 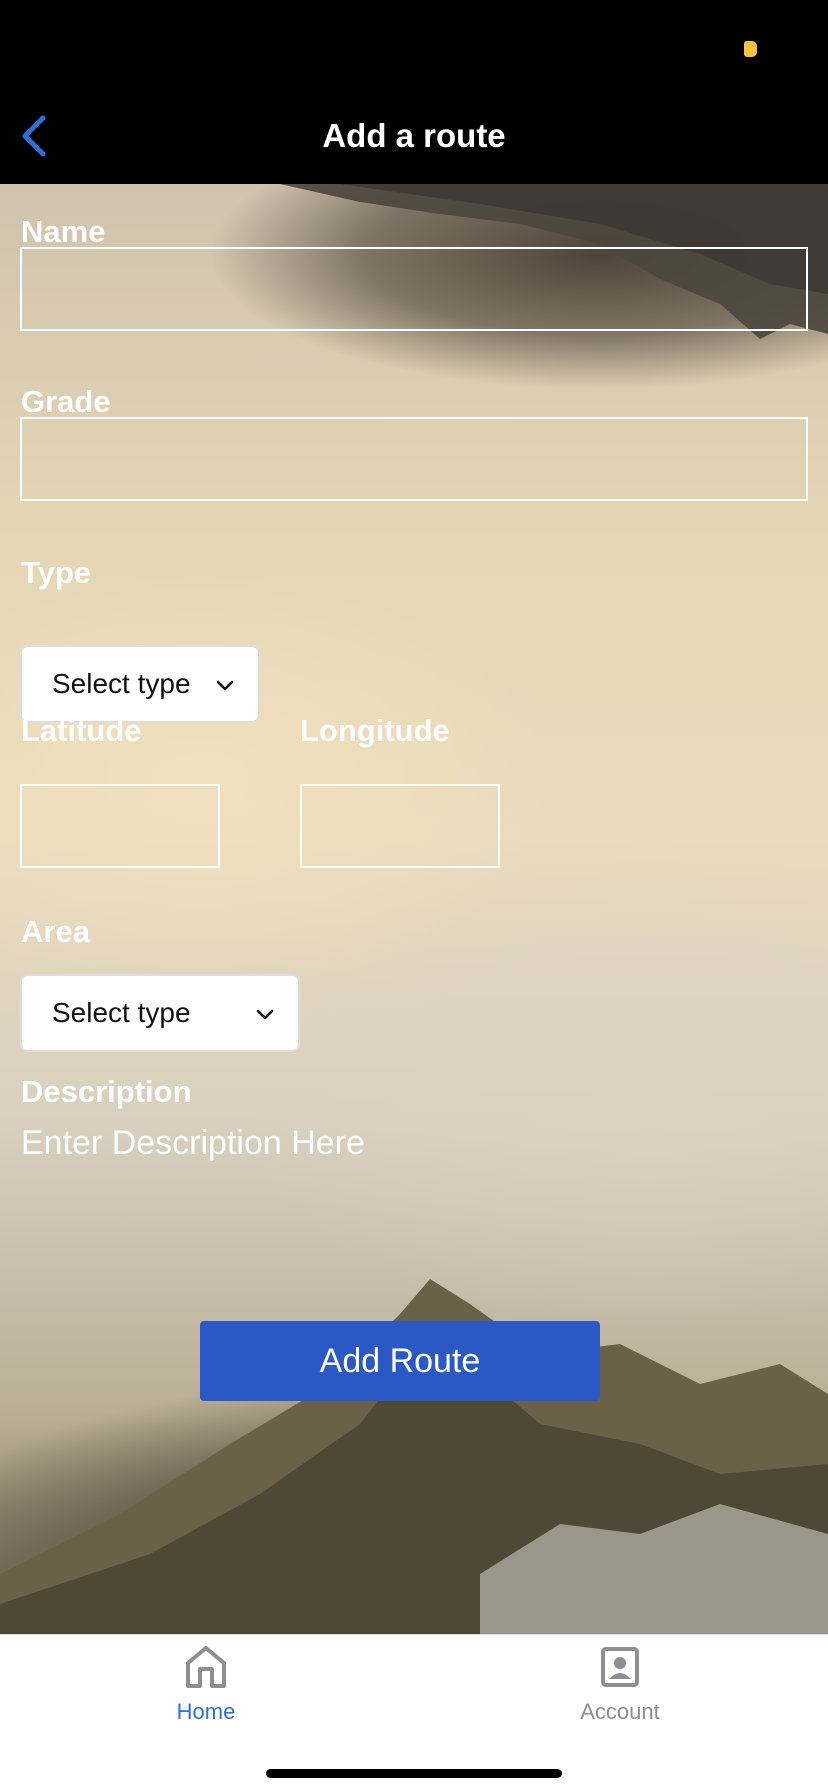 I want to click on grade-input, so click(x=414, y=459).